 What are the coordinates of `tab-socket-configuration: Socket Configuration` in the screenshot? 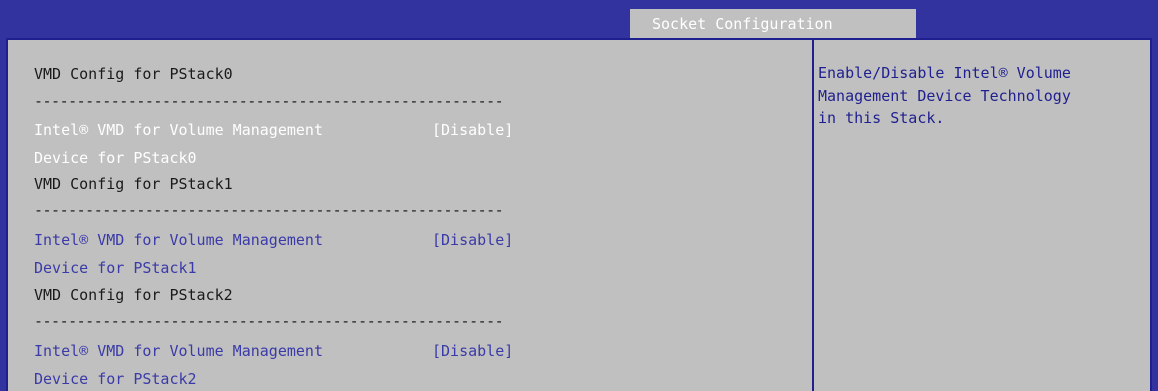 It's located at (773, 24).